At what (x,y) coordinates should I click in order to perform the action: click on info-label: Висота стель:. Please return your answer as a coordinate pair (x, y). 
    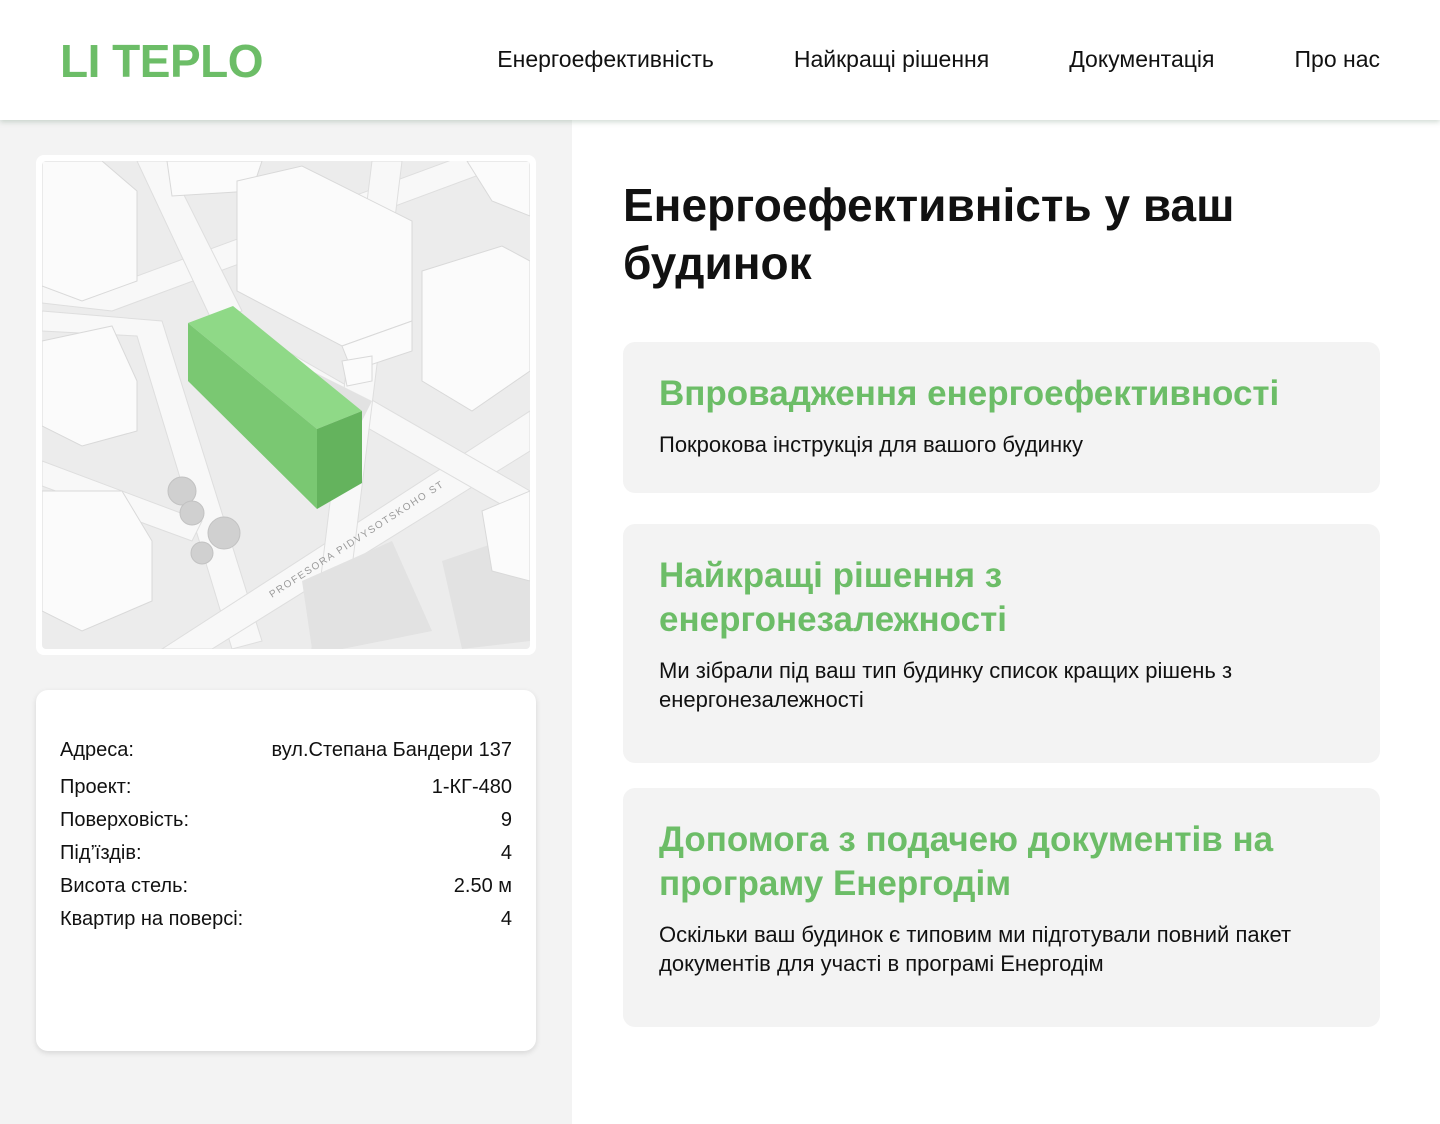
    Looking at the image, I should click on (124, 886).